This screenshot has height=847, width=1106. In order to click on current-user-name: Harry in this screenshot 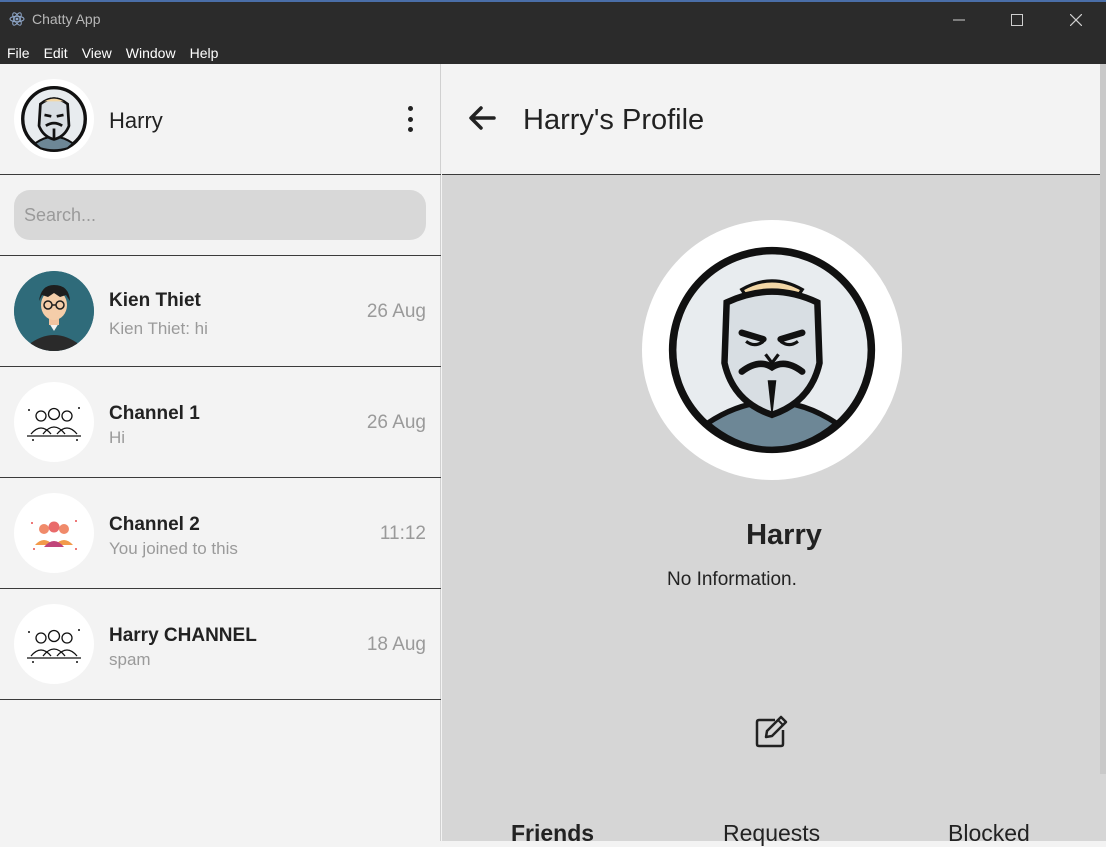, I will do `click(136, 120)`.